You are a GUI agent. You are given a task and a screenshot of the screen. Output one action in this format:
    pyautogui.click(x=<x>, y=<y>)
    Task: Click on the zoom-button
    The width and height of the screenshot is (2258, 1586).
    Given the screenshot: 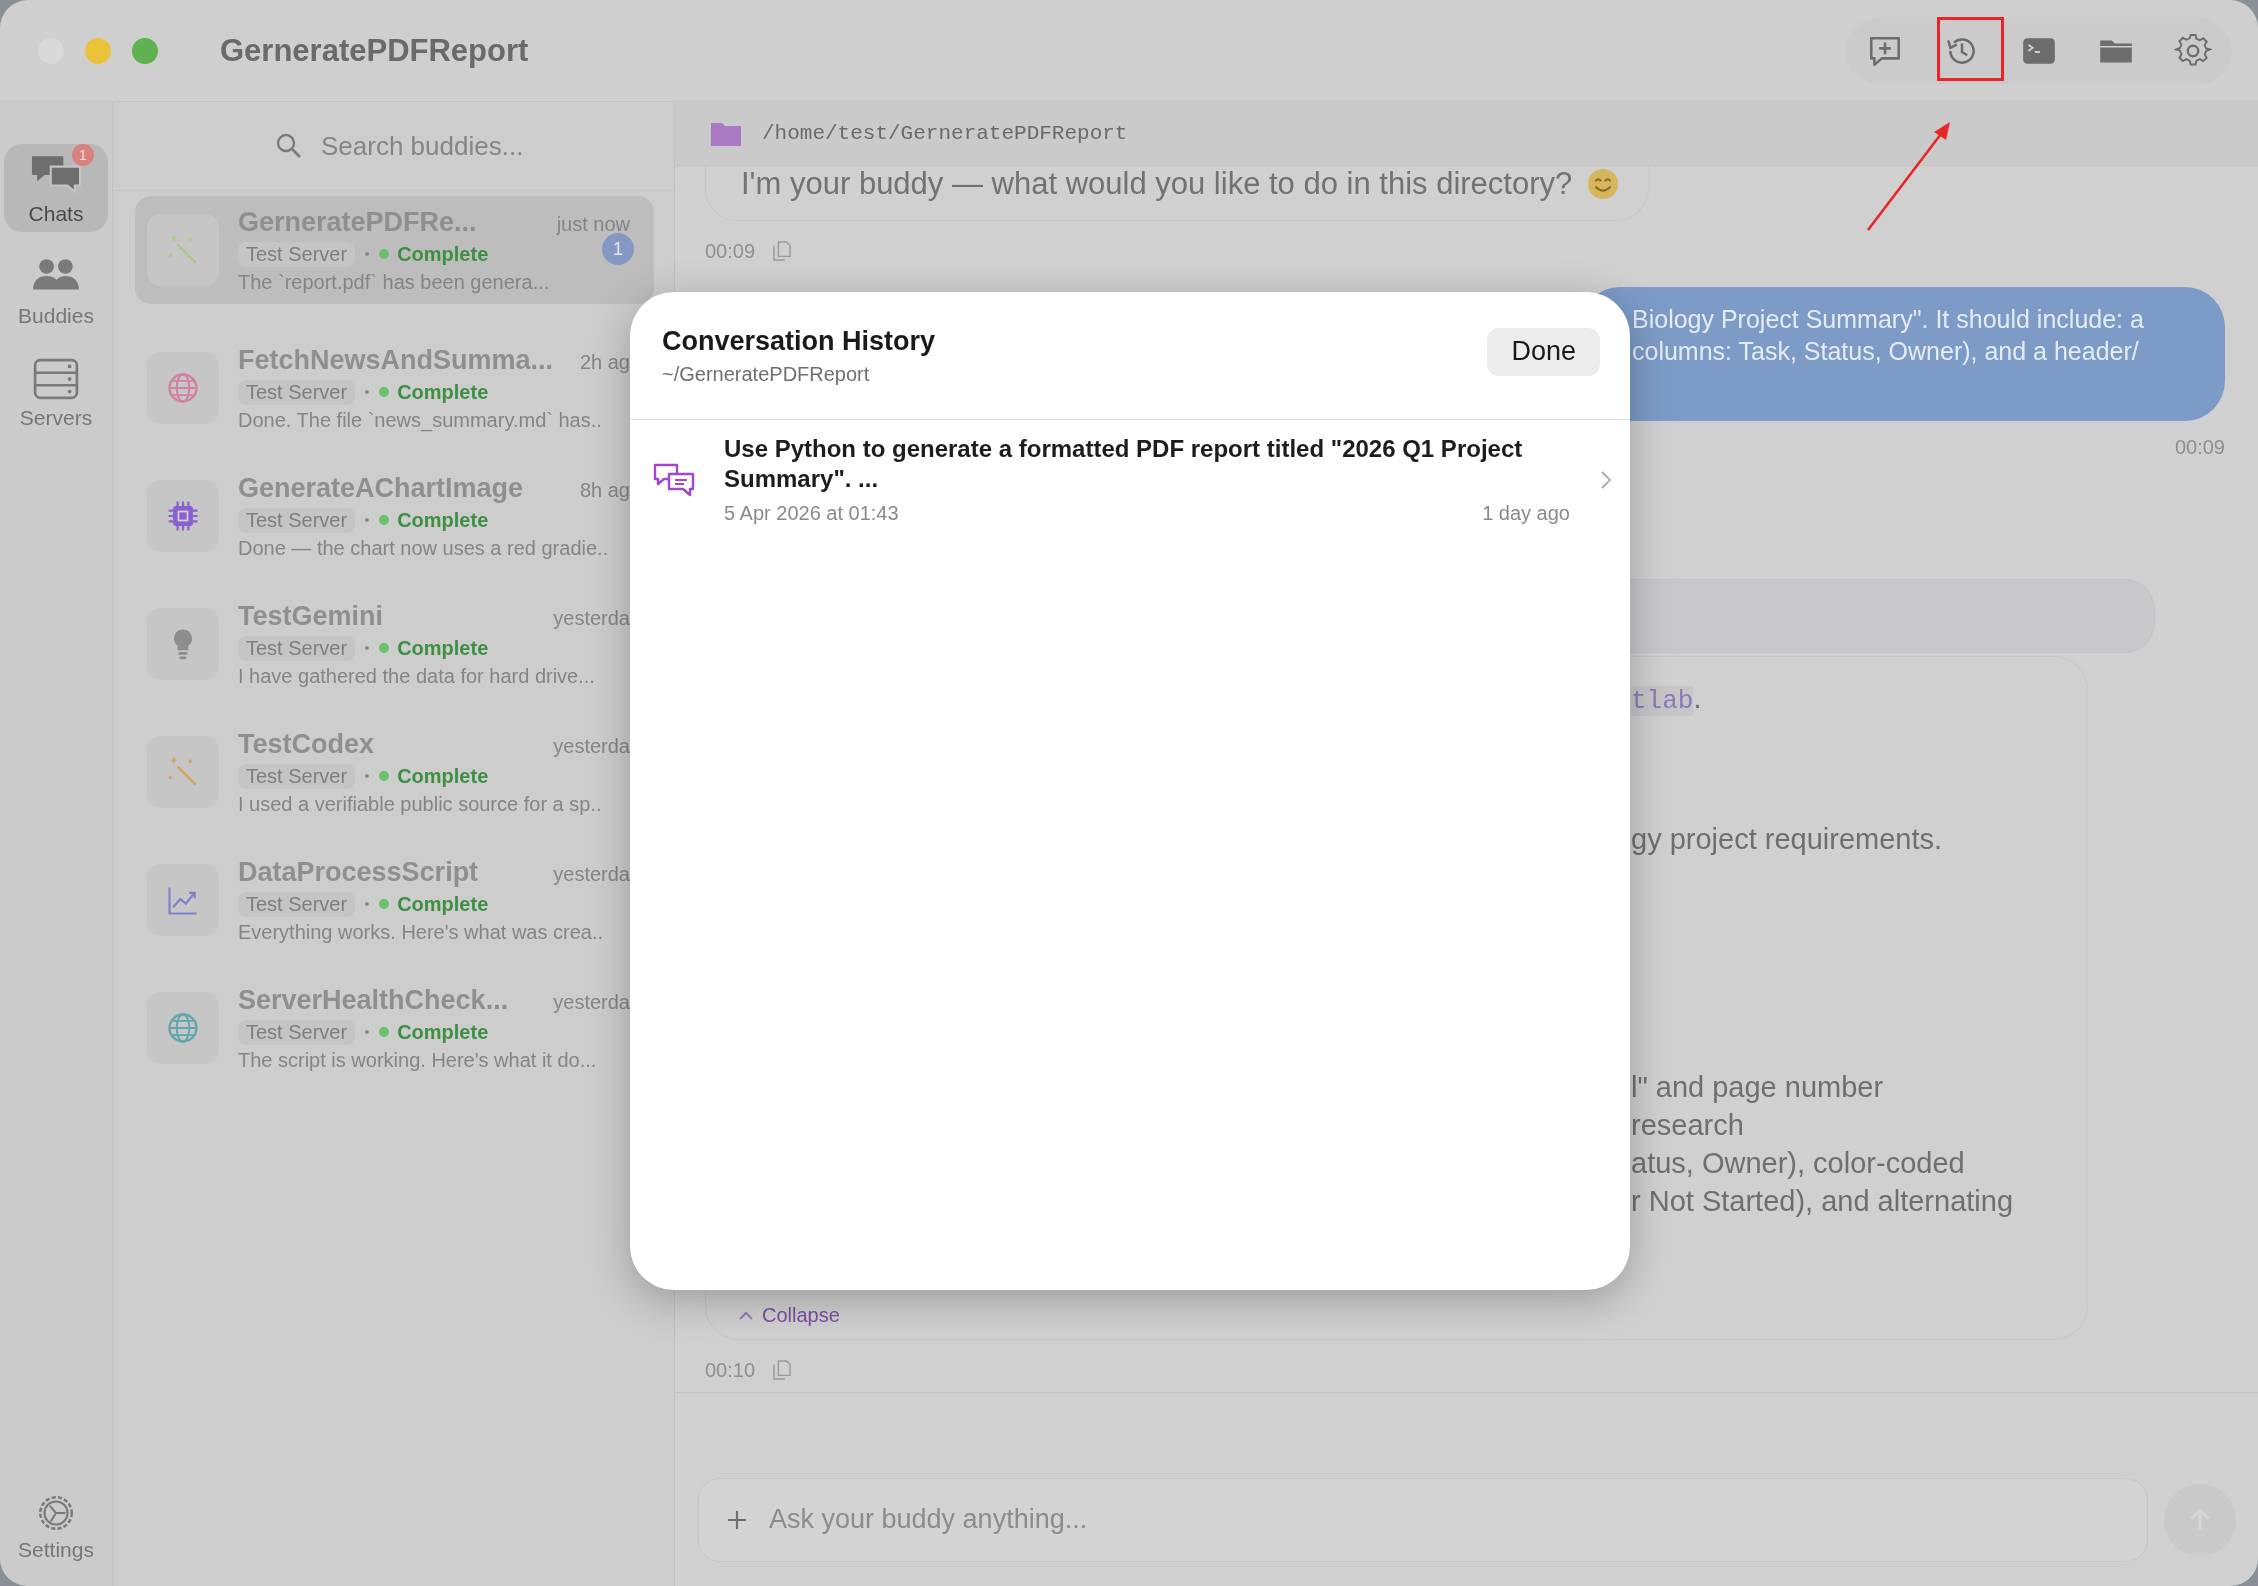 What is the action you would take?
    pyautogui.click(x=145, y=50)
    